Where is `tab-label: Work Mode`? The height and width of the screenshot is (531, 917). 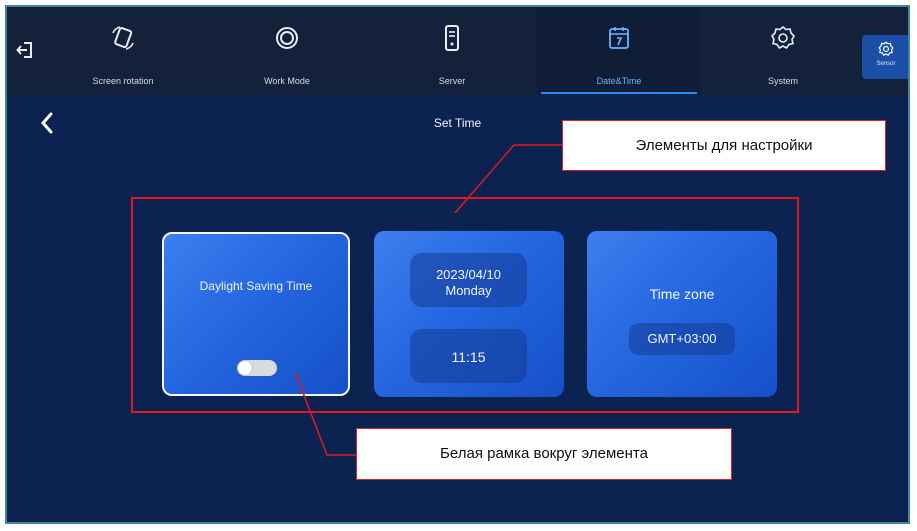 tab-label: Work Mode is located at coordinates (287, 81).